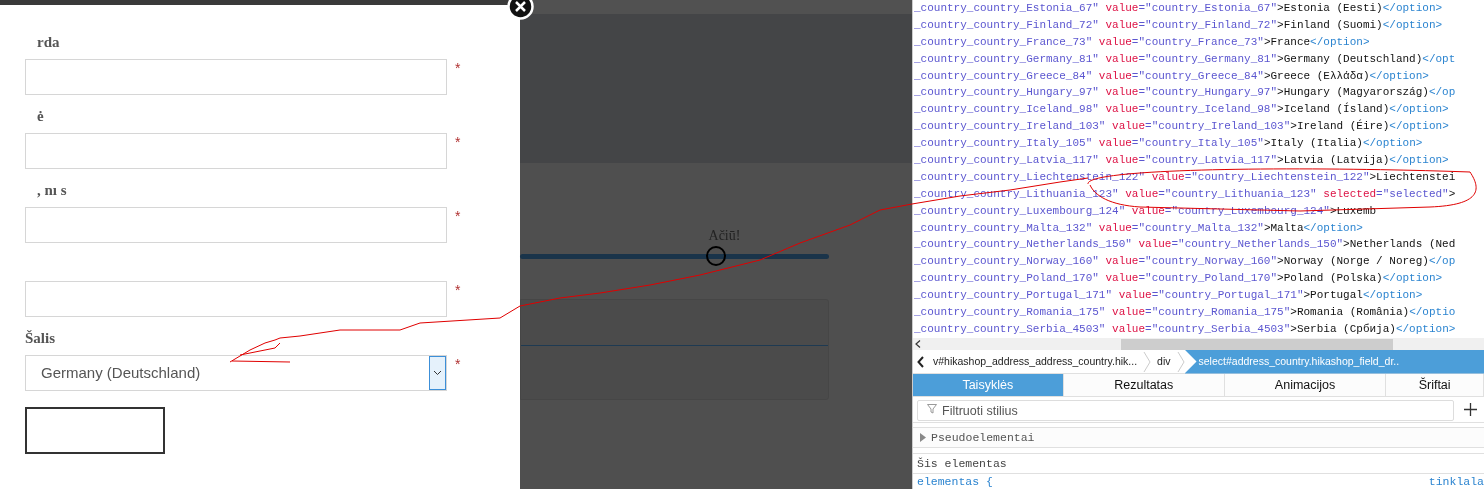 This screenshot has width=1484, height=489. Describe the element at coordinates (1305, 385) in the screenshot. I see `panel-tab: Animacijos` at that location.